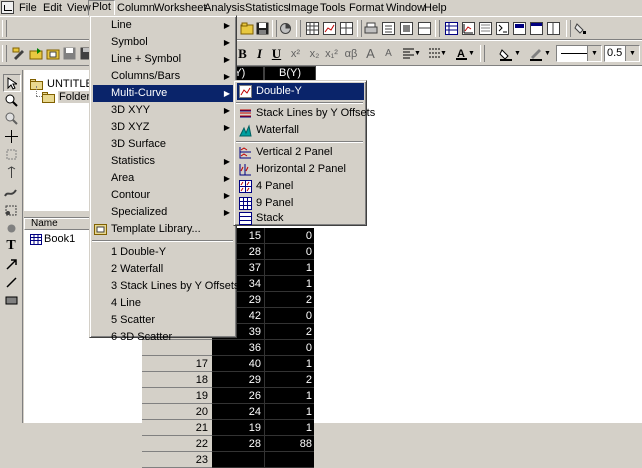 This screenshot has width=642, height=468. What do you see at coordinates (238, 428) in the screenshot?
I see `cell-a: 19` at bounding box center [238, 428].